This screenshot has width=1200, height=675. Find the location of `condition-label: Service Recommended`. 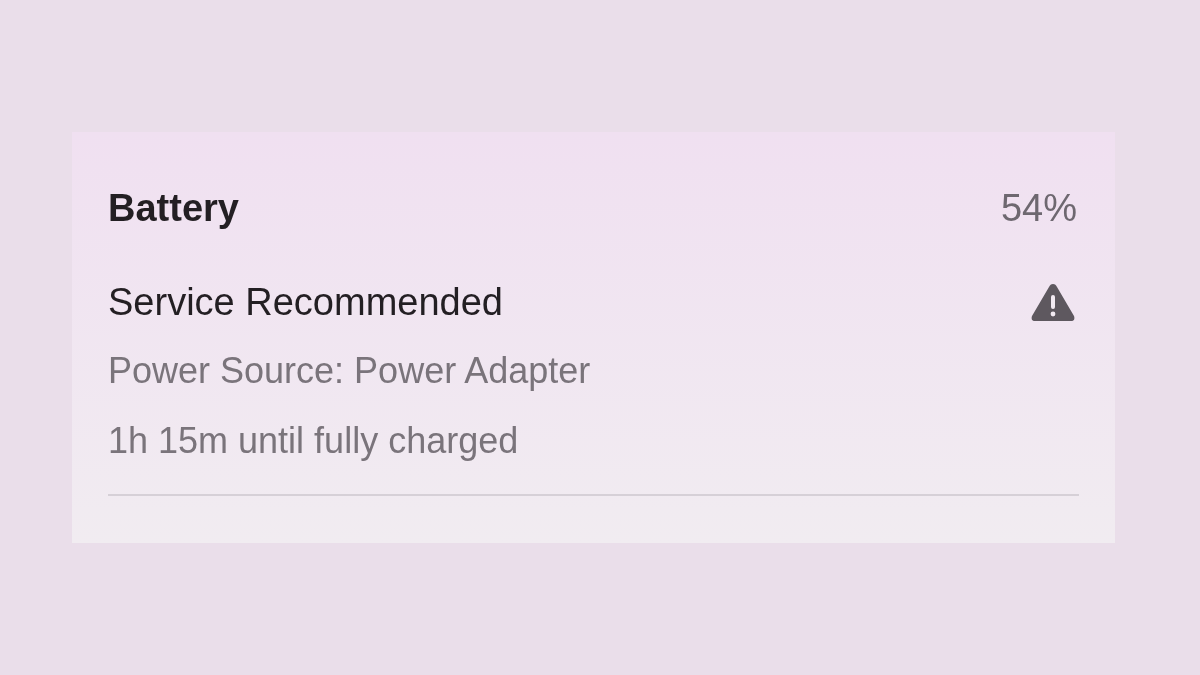

condition-label: Service Recommended is located at coordinates (305, 302).